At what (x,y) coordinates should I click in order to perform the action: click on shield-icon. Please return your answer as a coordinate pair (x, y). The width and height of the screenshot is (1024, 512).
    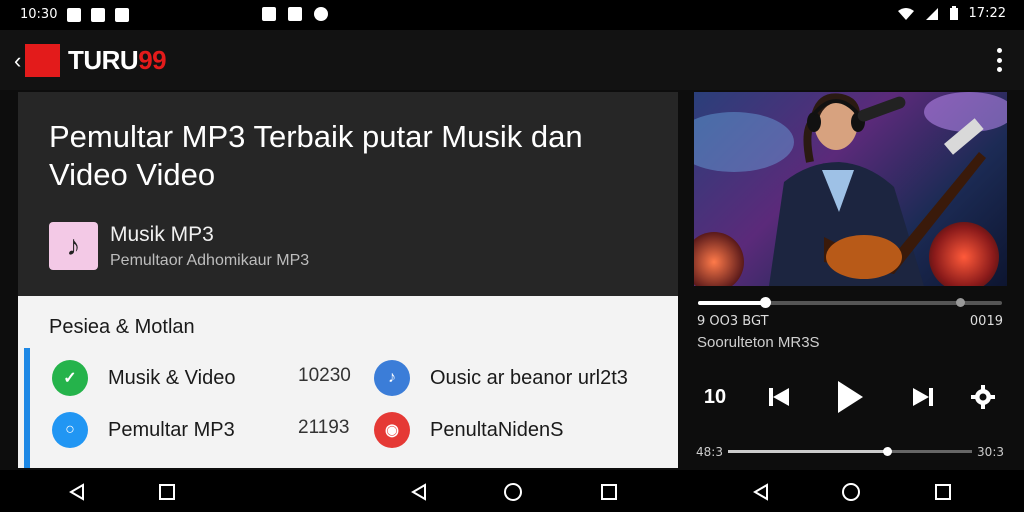
    Looking at the image, I should click on (295, 14).